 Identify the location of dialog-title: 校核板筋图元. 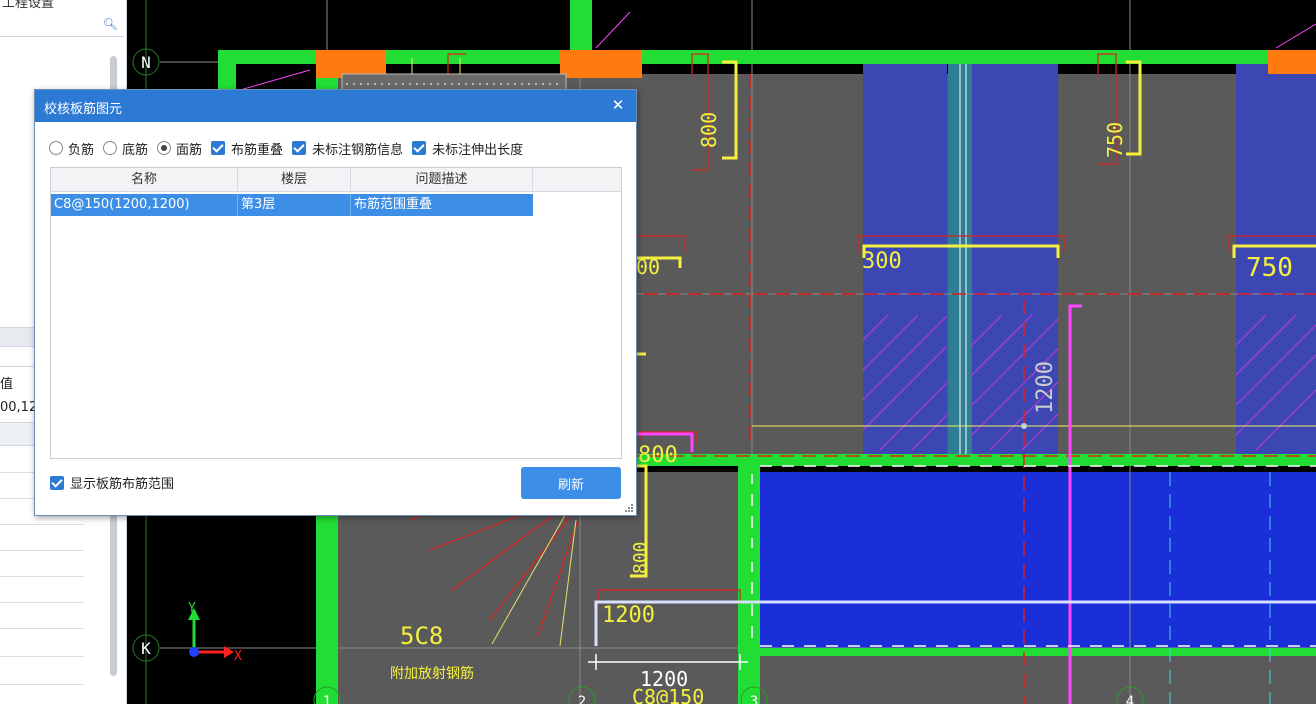
(83, 109).